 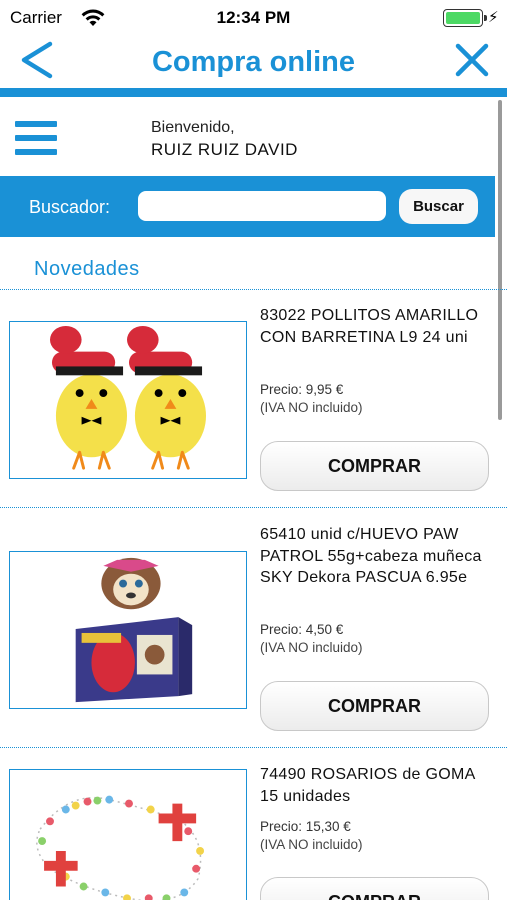 I want to click on bolt-icon: ⚡, so click(x=493, y=17).